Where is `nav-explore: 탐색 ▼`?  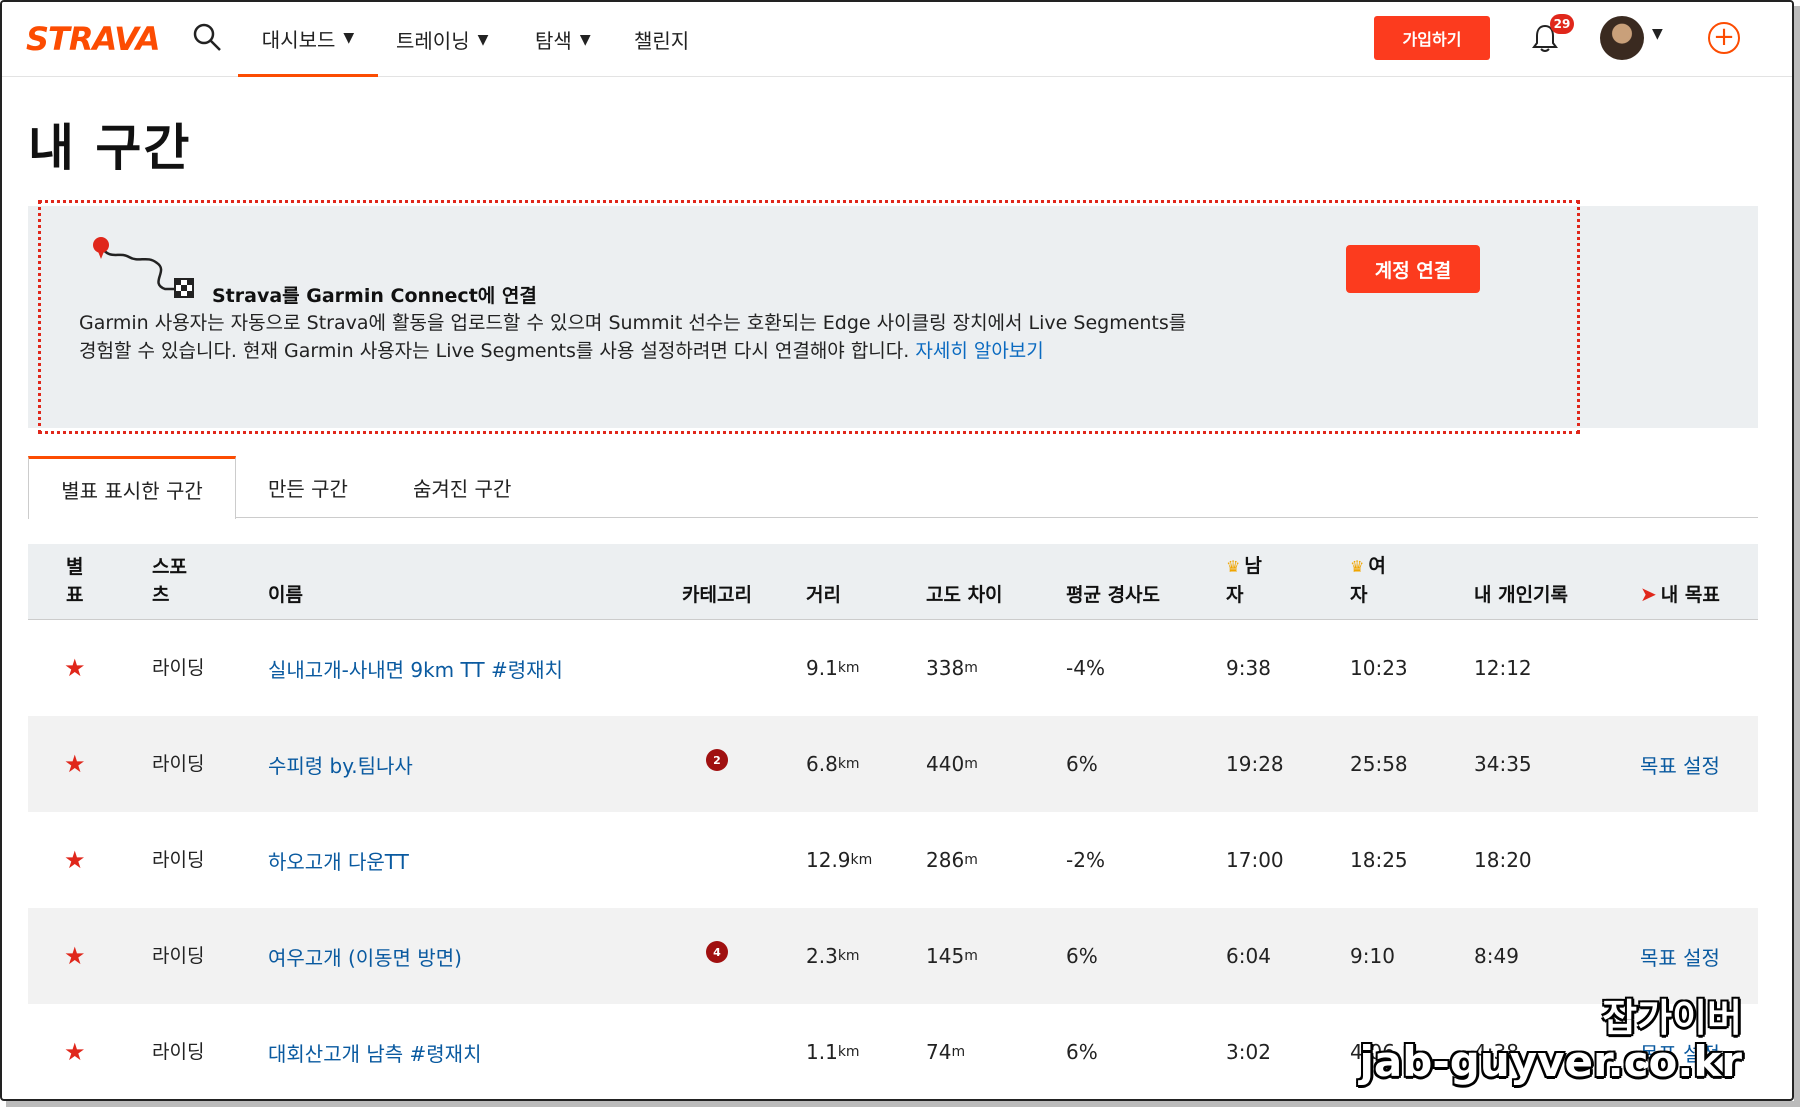 nav-explore: 탐색 ▼ is located at coordinates (563, 39).